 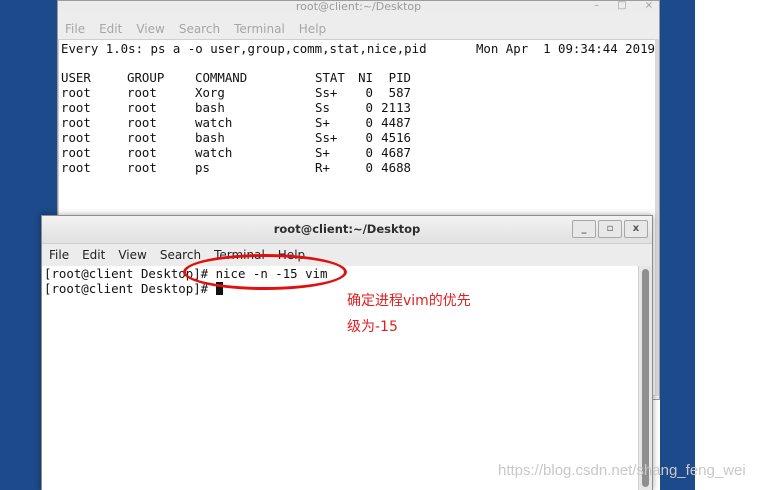 I want to click on ps-header-row: USER GROUP COMMAND STAT NI PID, so click(x=236, y=77).